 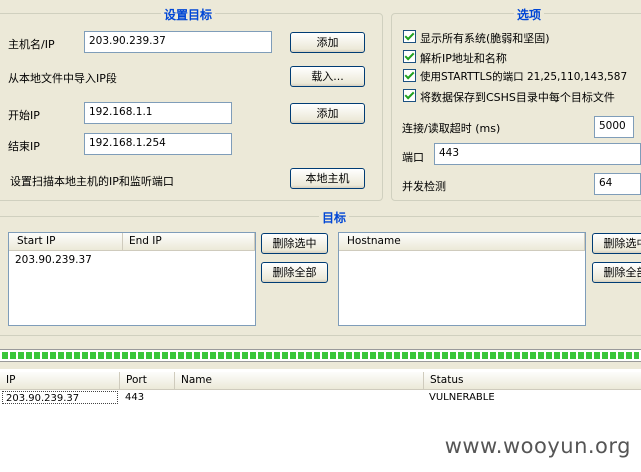 I want to click on starttls-label: 使用STARTTLS的端口 21,25,110,143,587, so click(x=524, y=77).